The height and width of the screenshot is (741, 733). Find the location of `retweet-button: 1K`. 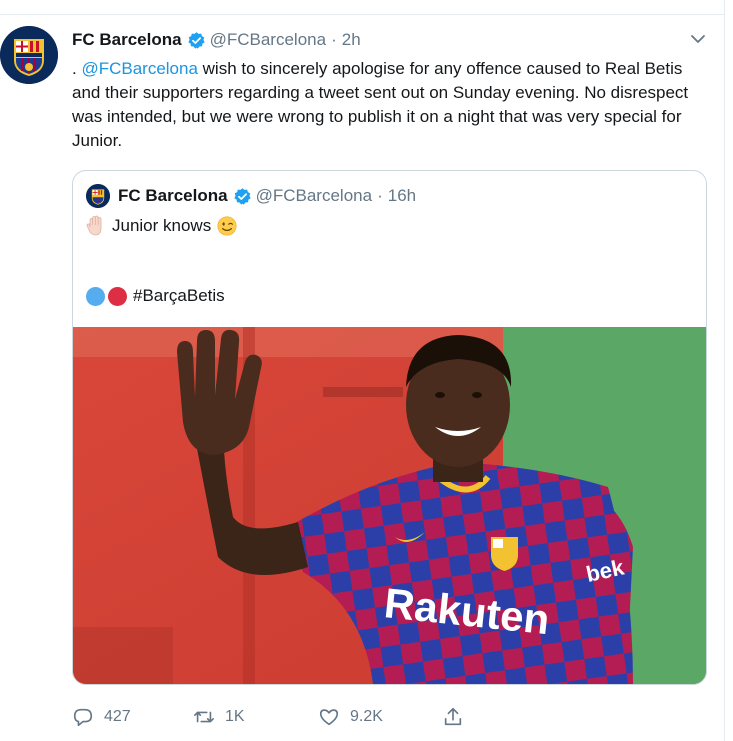

retweet-button: 1K is located at coordinates (219, 717).